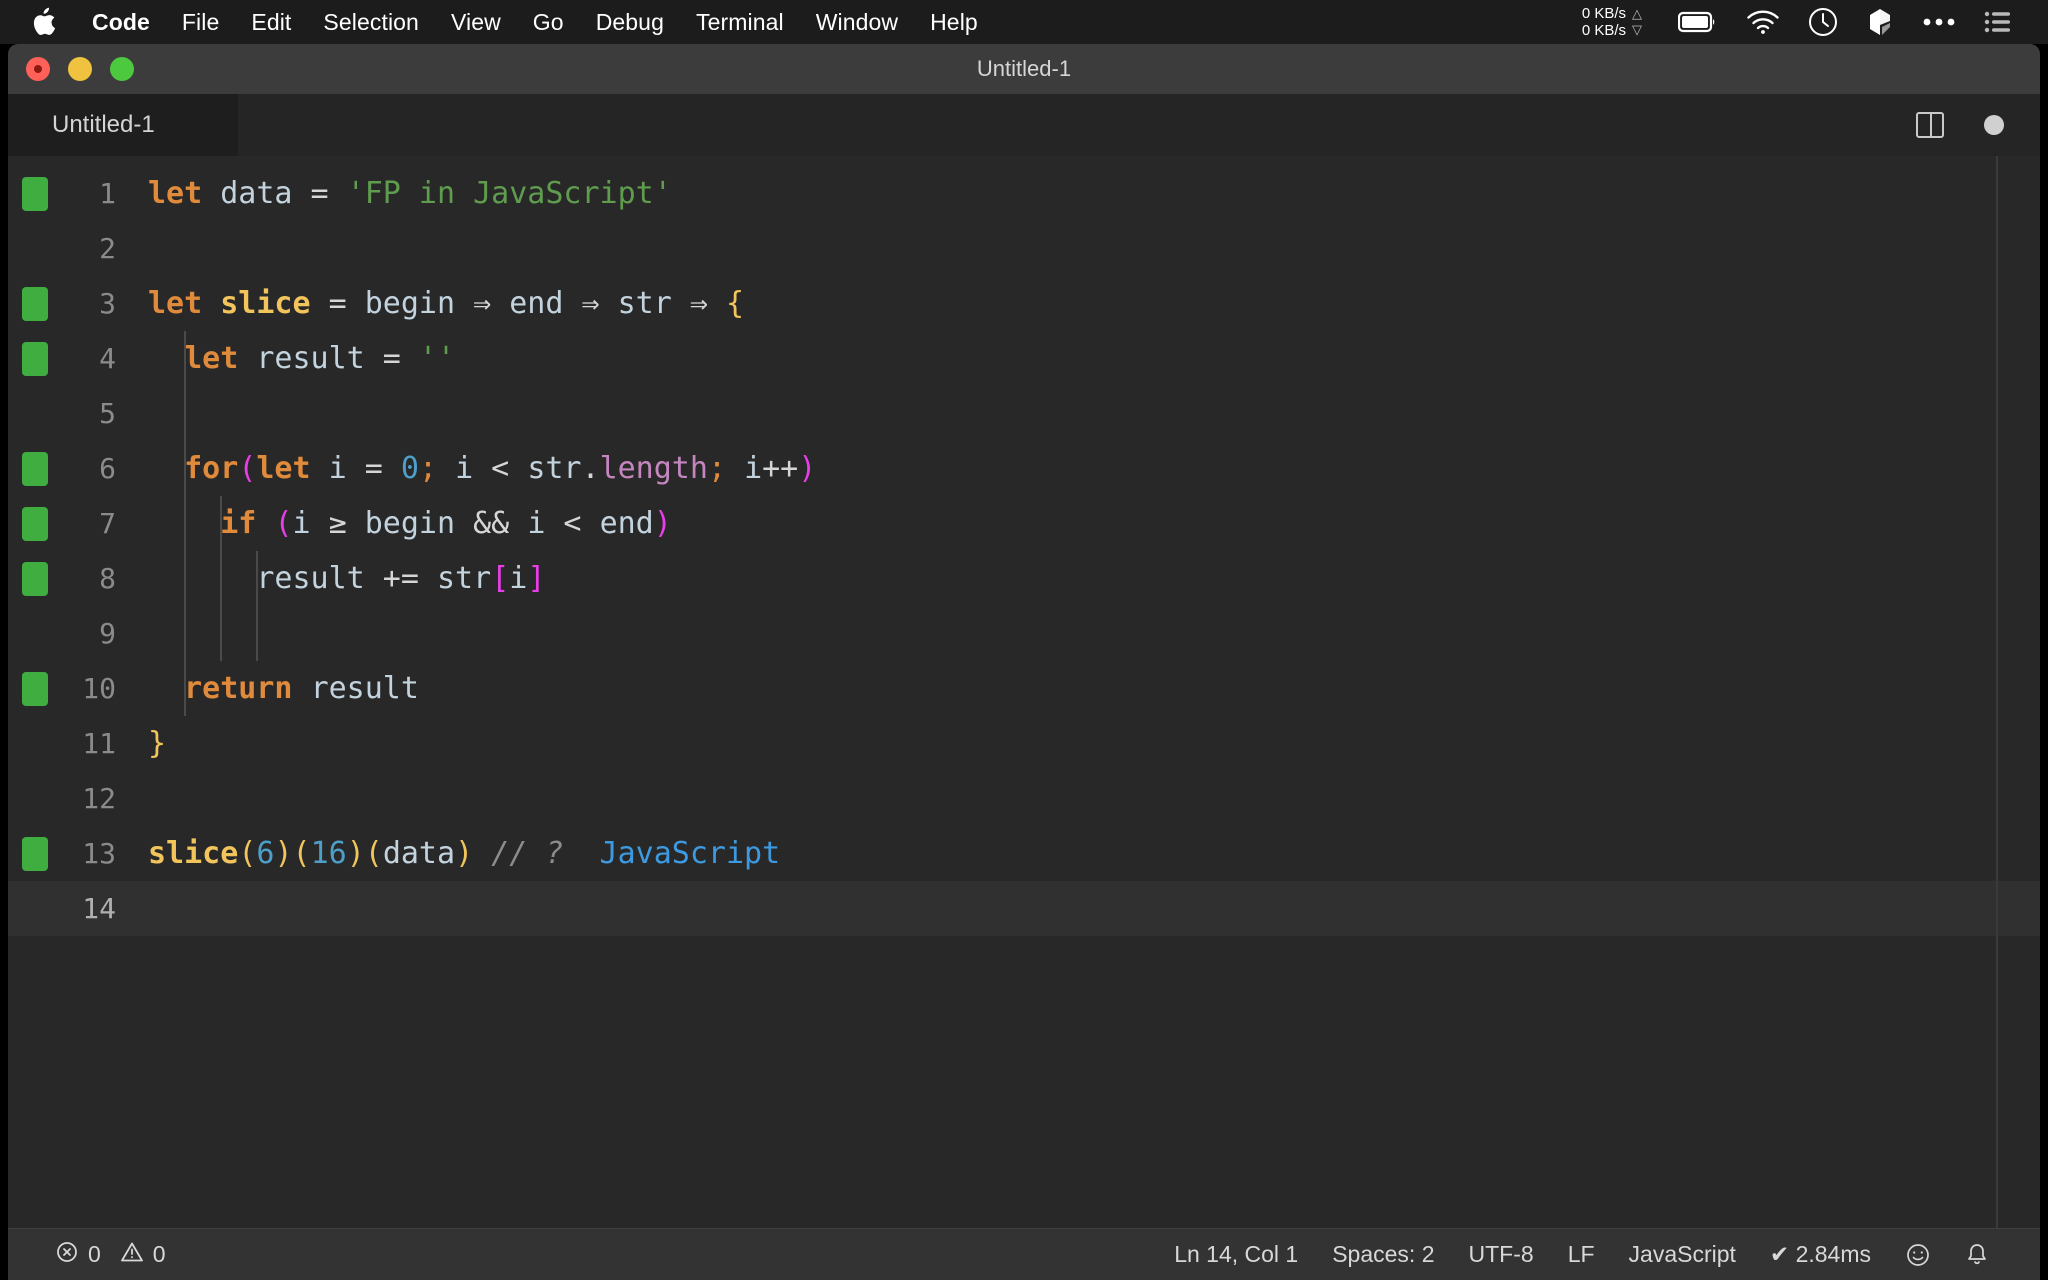 This screenshot has width=2048, height=1280. Describe the element at coordinates (1089, 523) in the screenshot. I see `code-line-text: if (i ≥ begin && i < end)` at that location.